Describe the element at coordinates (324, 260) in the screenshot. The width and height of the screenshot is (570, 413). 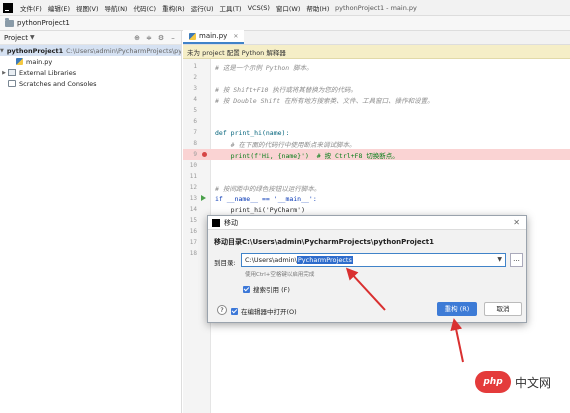
I see `path-selected-text: PycharmProjects` at that location.